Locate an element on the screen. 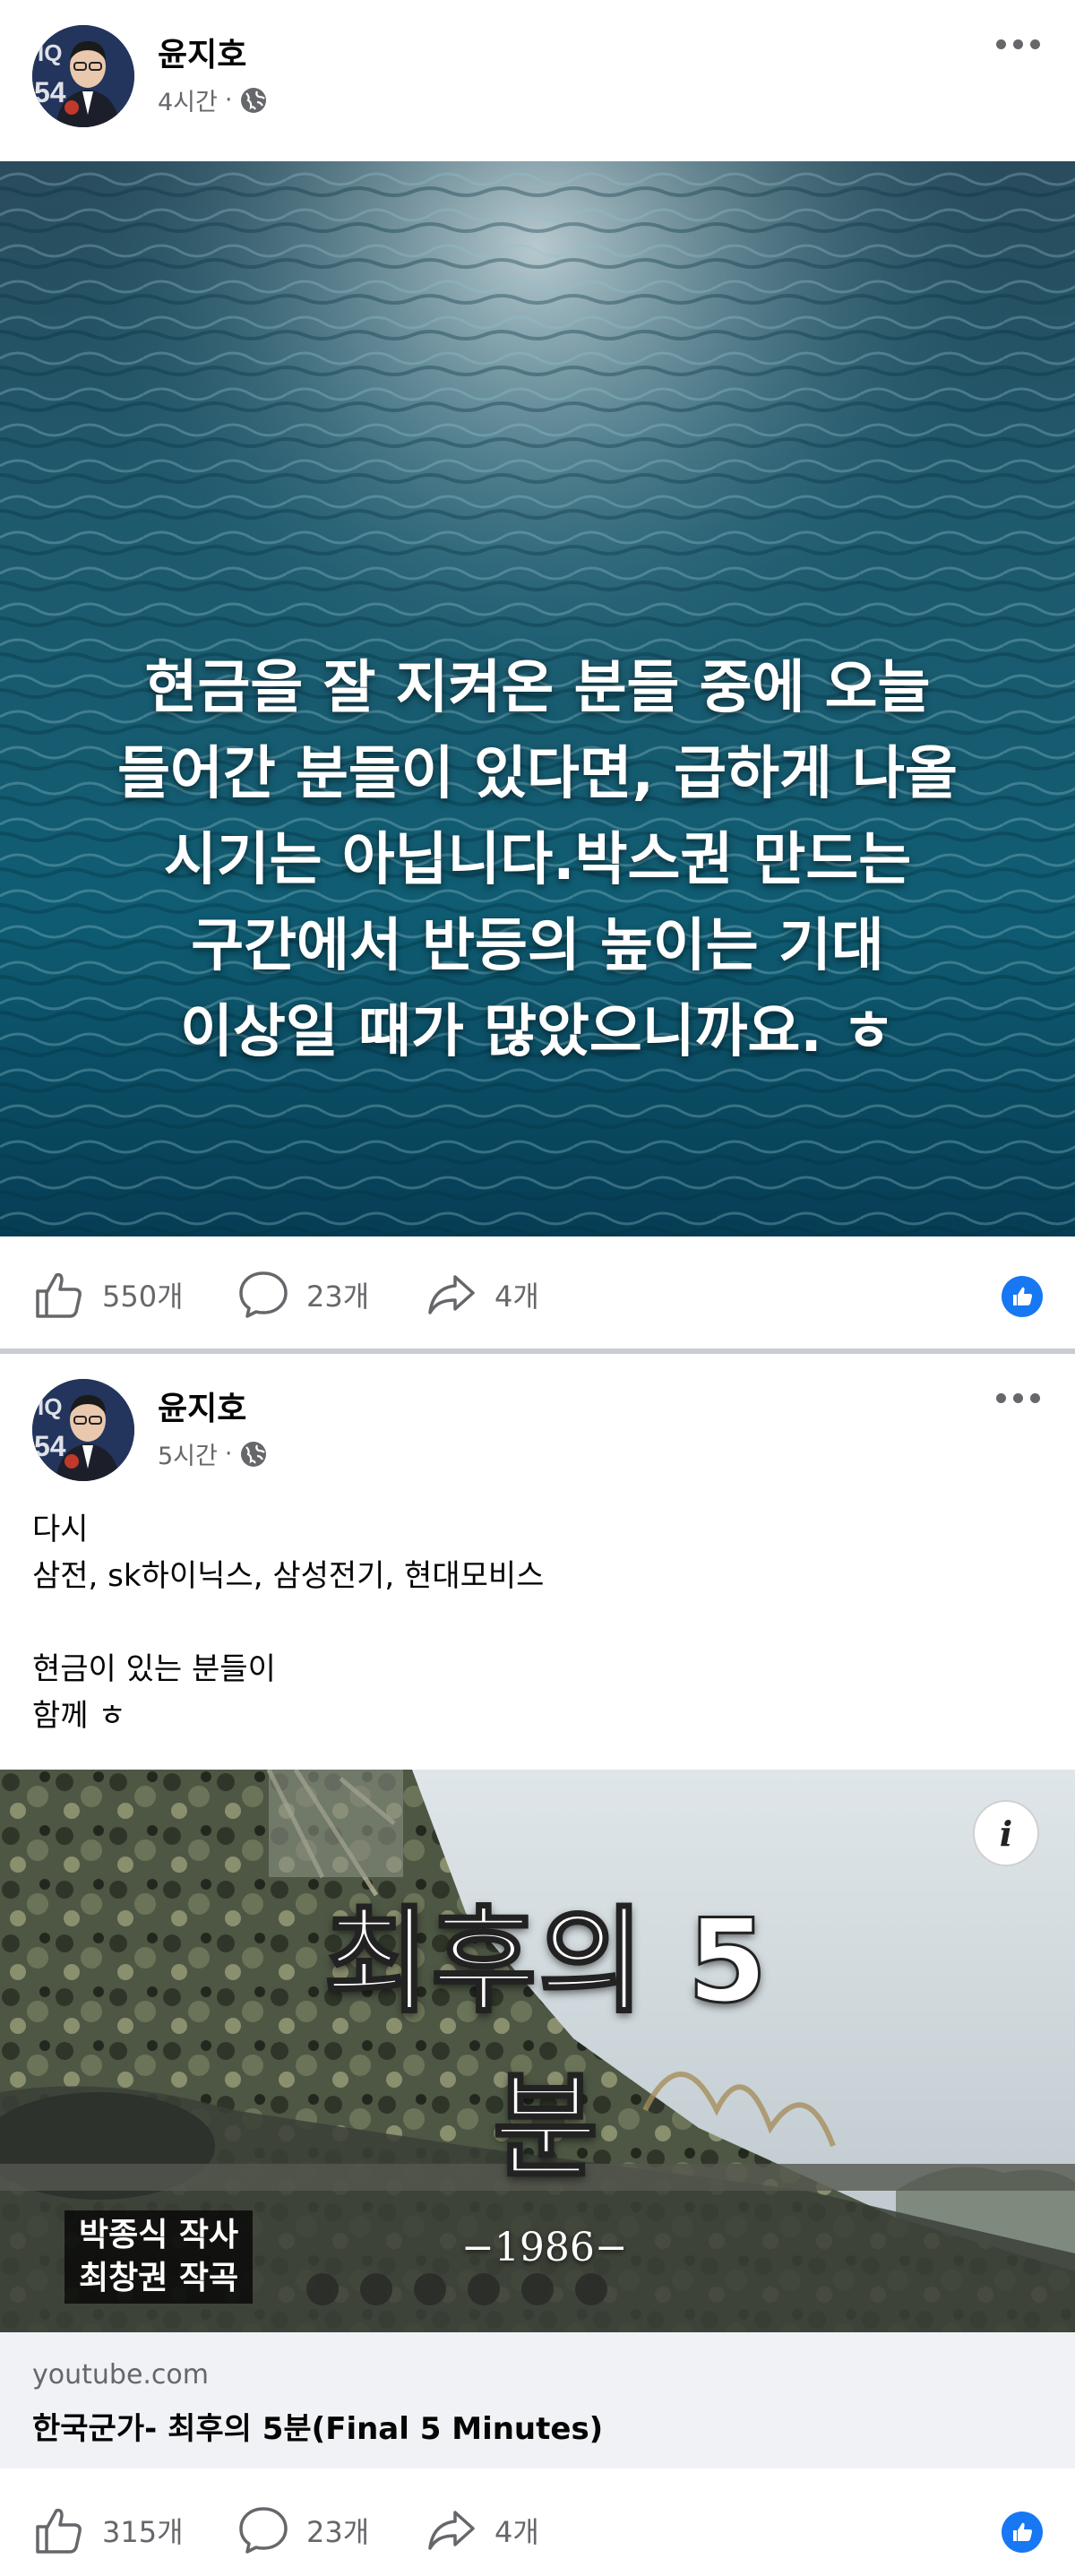  like-button: 550개 is located at coordinates (108, 1294).